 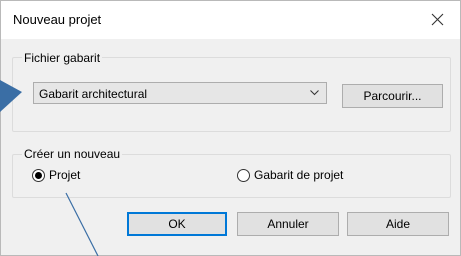 What do you see at coordinates (57, 19) in the screenshot?
I see `dialog-title: Nouveau projet` at bounding box center [57, 19].